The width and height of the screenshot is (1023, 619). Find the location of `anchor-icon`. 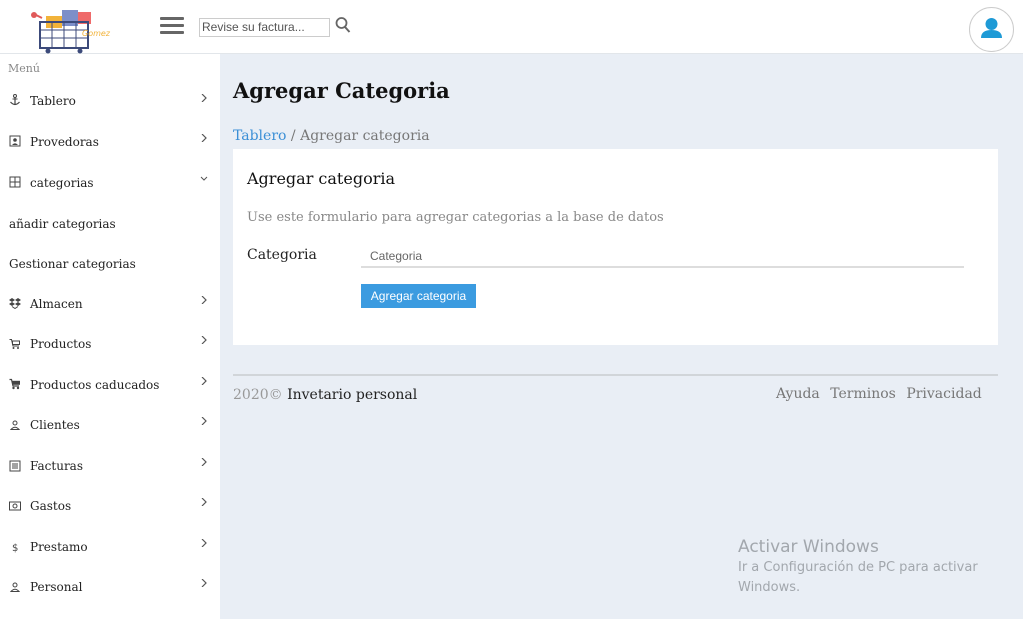

anchor-icon is located at coordinates (15, 100).